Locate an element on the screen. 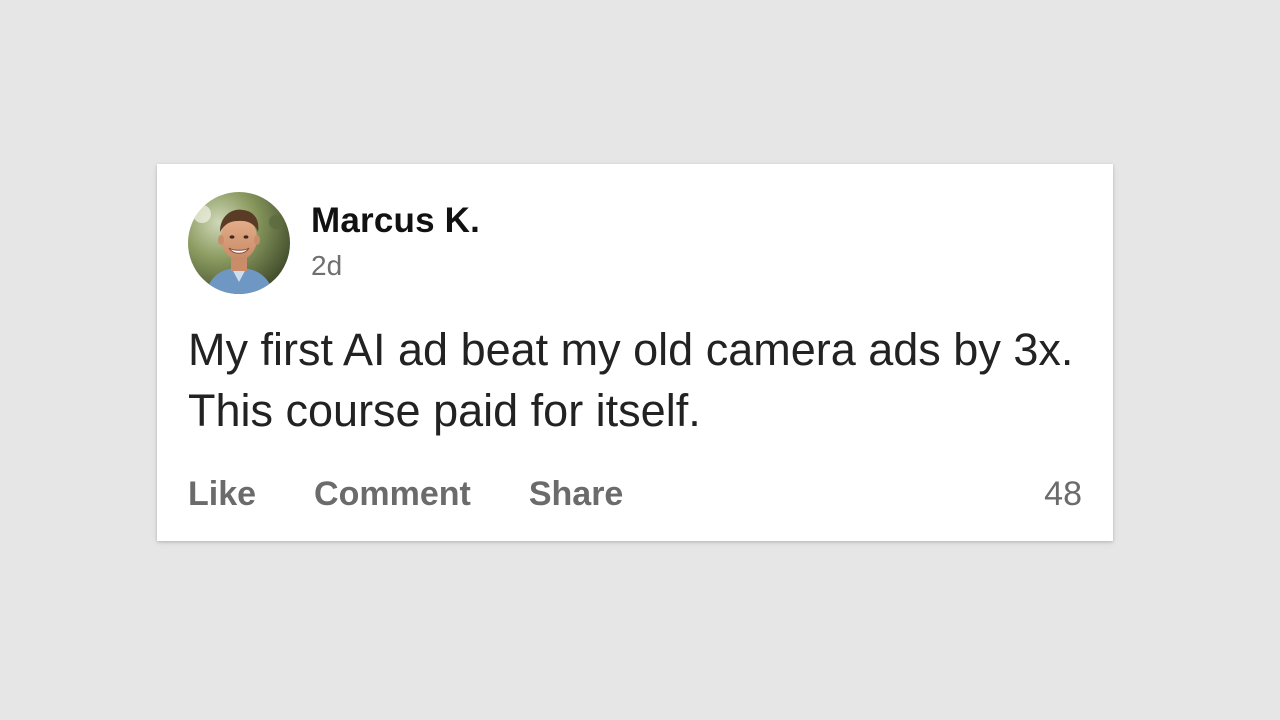 This screenshot has width=1280, height=720. author-name: Marcus K. is located at coordinates (395, 221).